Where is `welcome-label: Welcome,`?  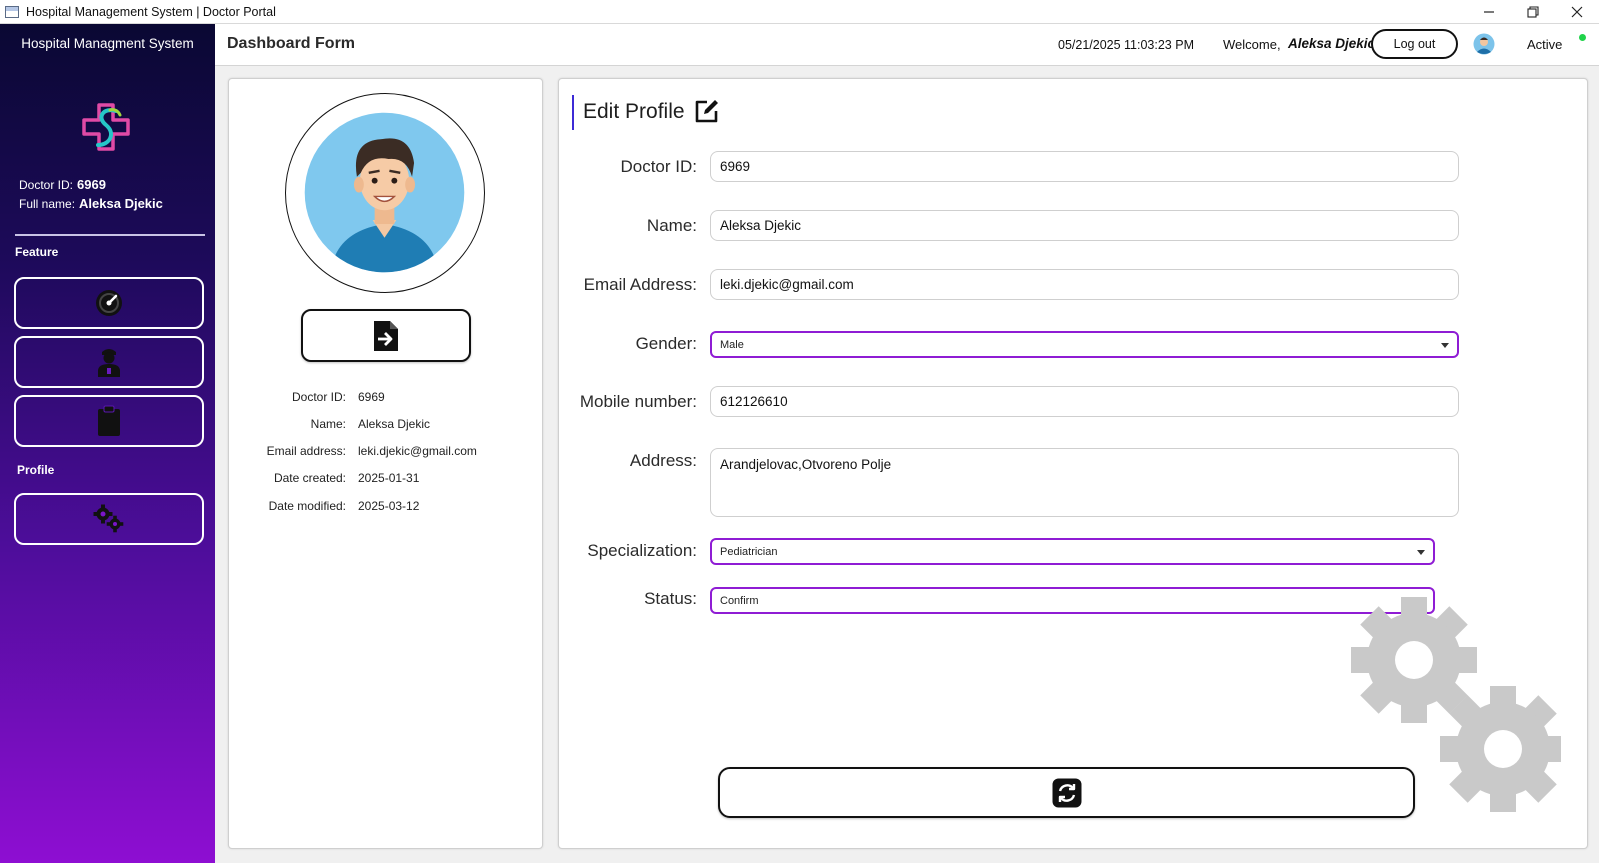
welcome-label: Welcome, is located at coordinates (1252, 44).